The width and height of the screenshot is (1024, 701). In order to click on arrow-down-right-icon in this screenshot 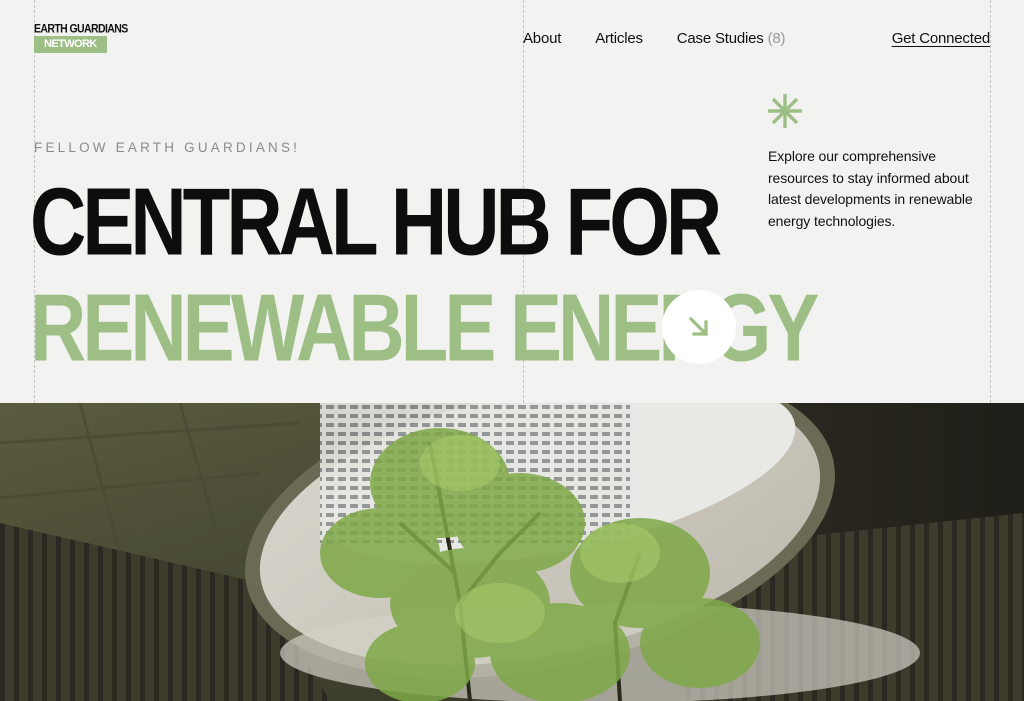, I will do `click(698, 326)`.